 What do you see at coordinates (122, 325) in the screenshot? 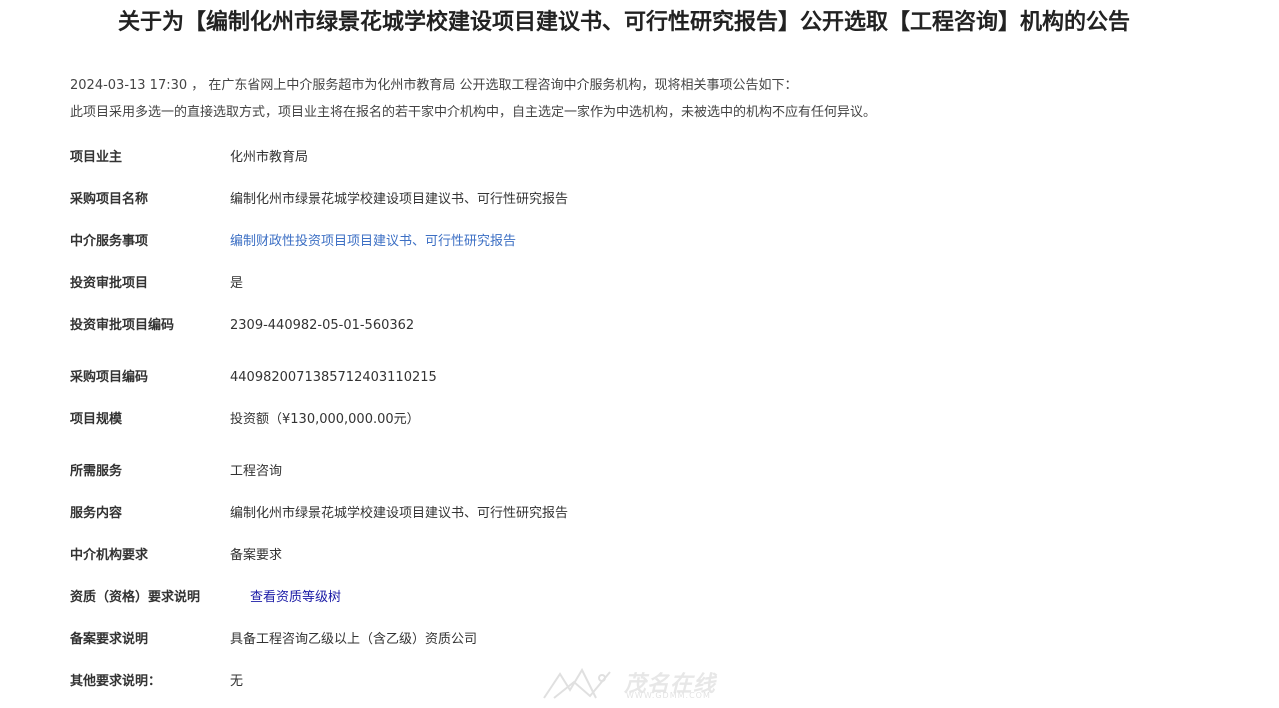
I see `field-label: 投资审批项目编码` at bounding box center [122, 325].